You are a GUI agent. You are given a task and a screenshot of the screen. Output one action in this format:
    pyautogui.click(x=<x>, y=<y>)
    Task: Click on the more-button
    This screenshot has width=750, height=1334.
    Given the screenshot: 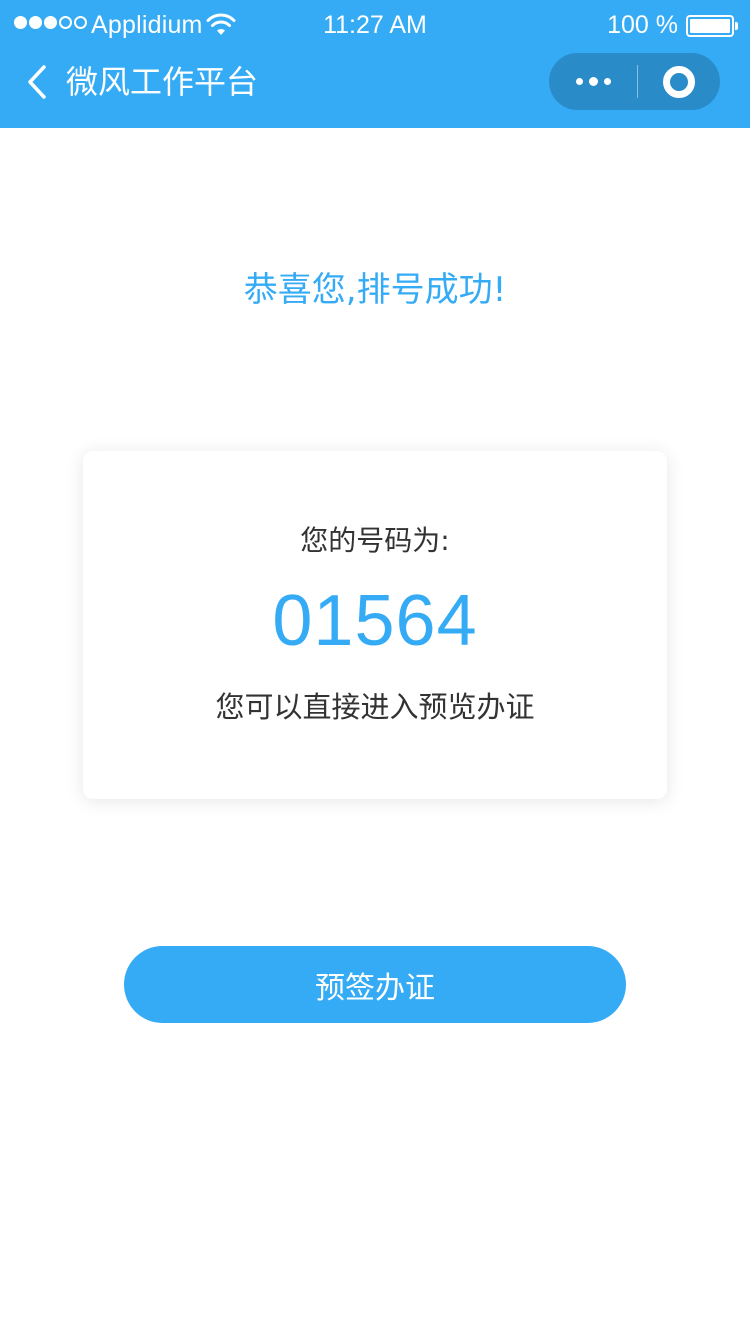 What is the action you would take?
    pyautogui.click(x=593, y=81)
    